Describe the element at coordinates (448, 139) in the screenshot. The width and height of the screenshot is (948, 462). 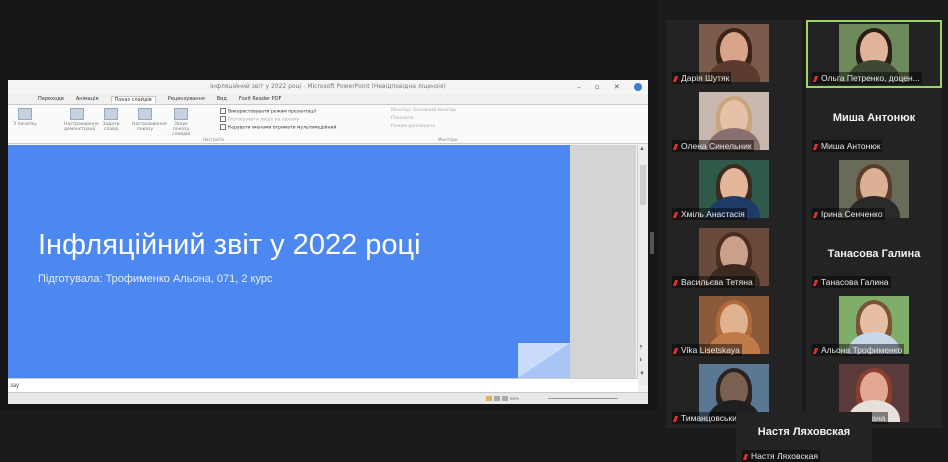
I see `group-label-monitors: Монітори` at that location.